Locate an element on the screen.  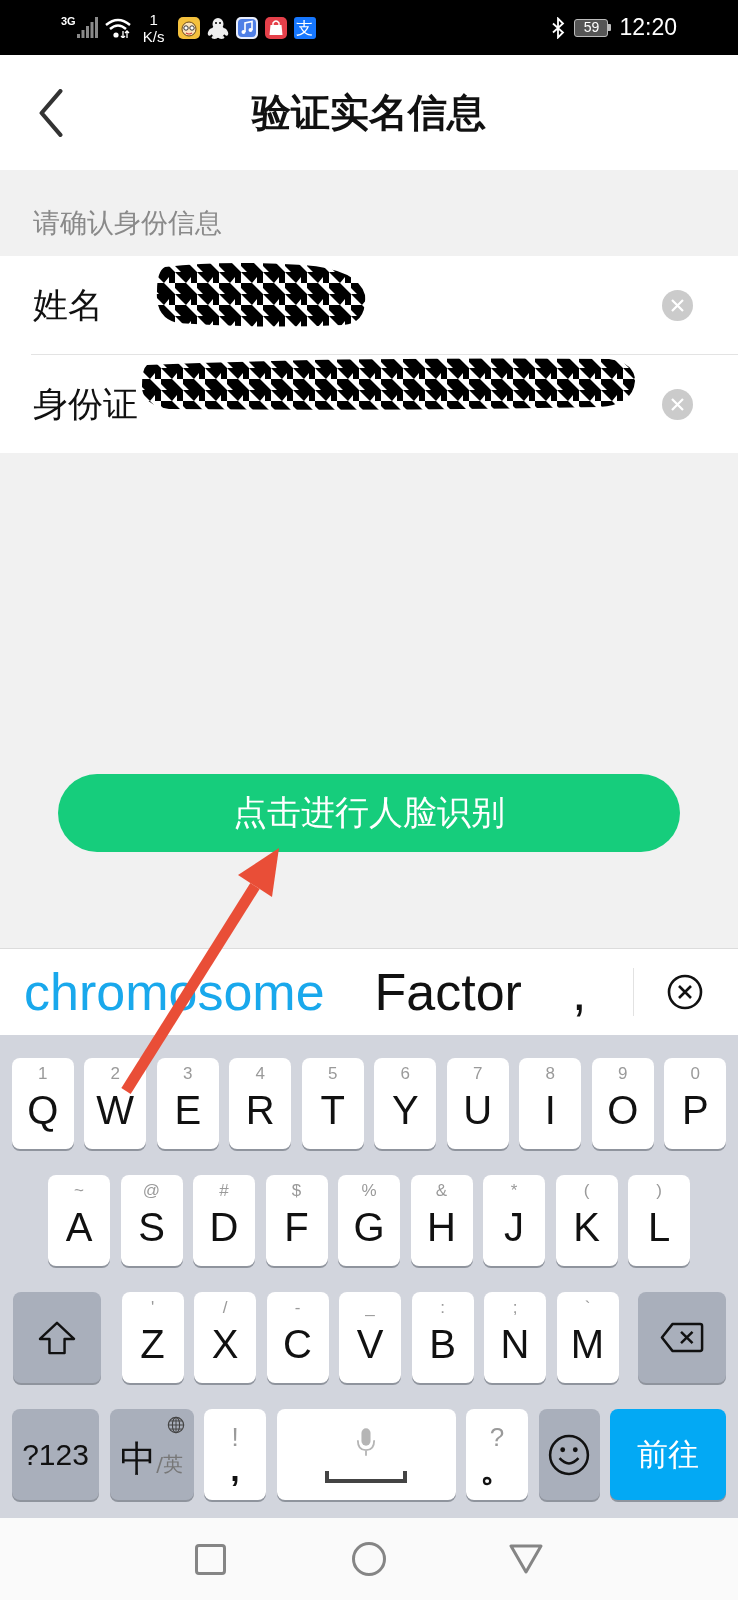
letter-key: 8 I is located at coordinates (550, 1103).